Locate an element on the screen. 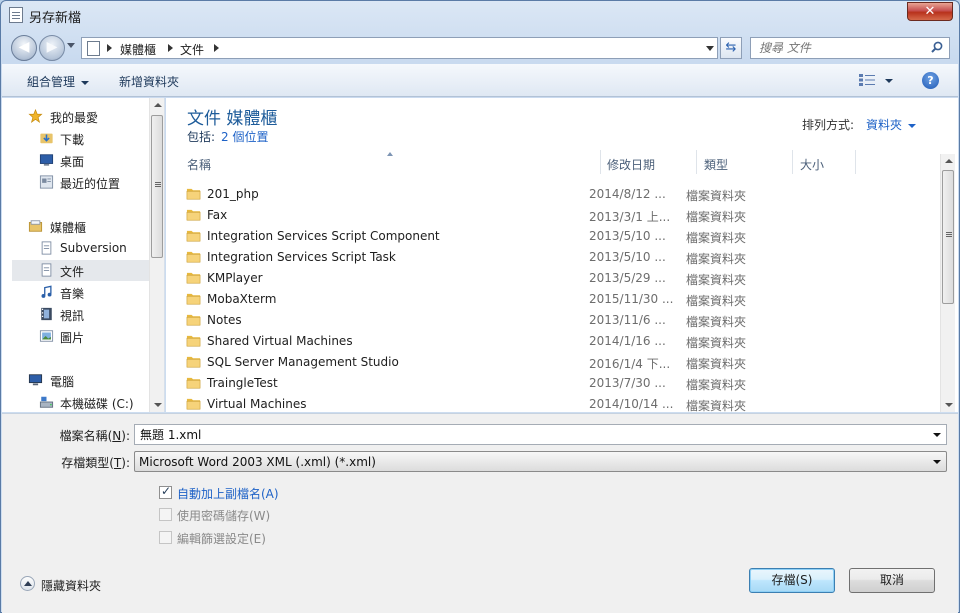 The image size is (960, 613). nav-item-recent-places: 最近的位置 is located at coordinates (81, 182).